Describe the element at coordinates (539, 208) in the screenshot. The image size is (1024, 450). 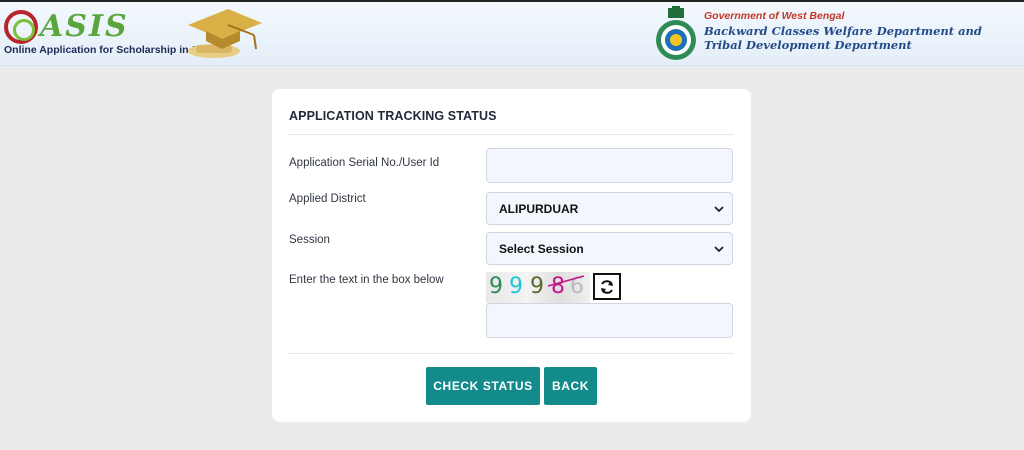
I see `district-selected-value: ALIPURDUAR` at that location.